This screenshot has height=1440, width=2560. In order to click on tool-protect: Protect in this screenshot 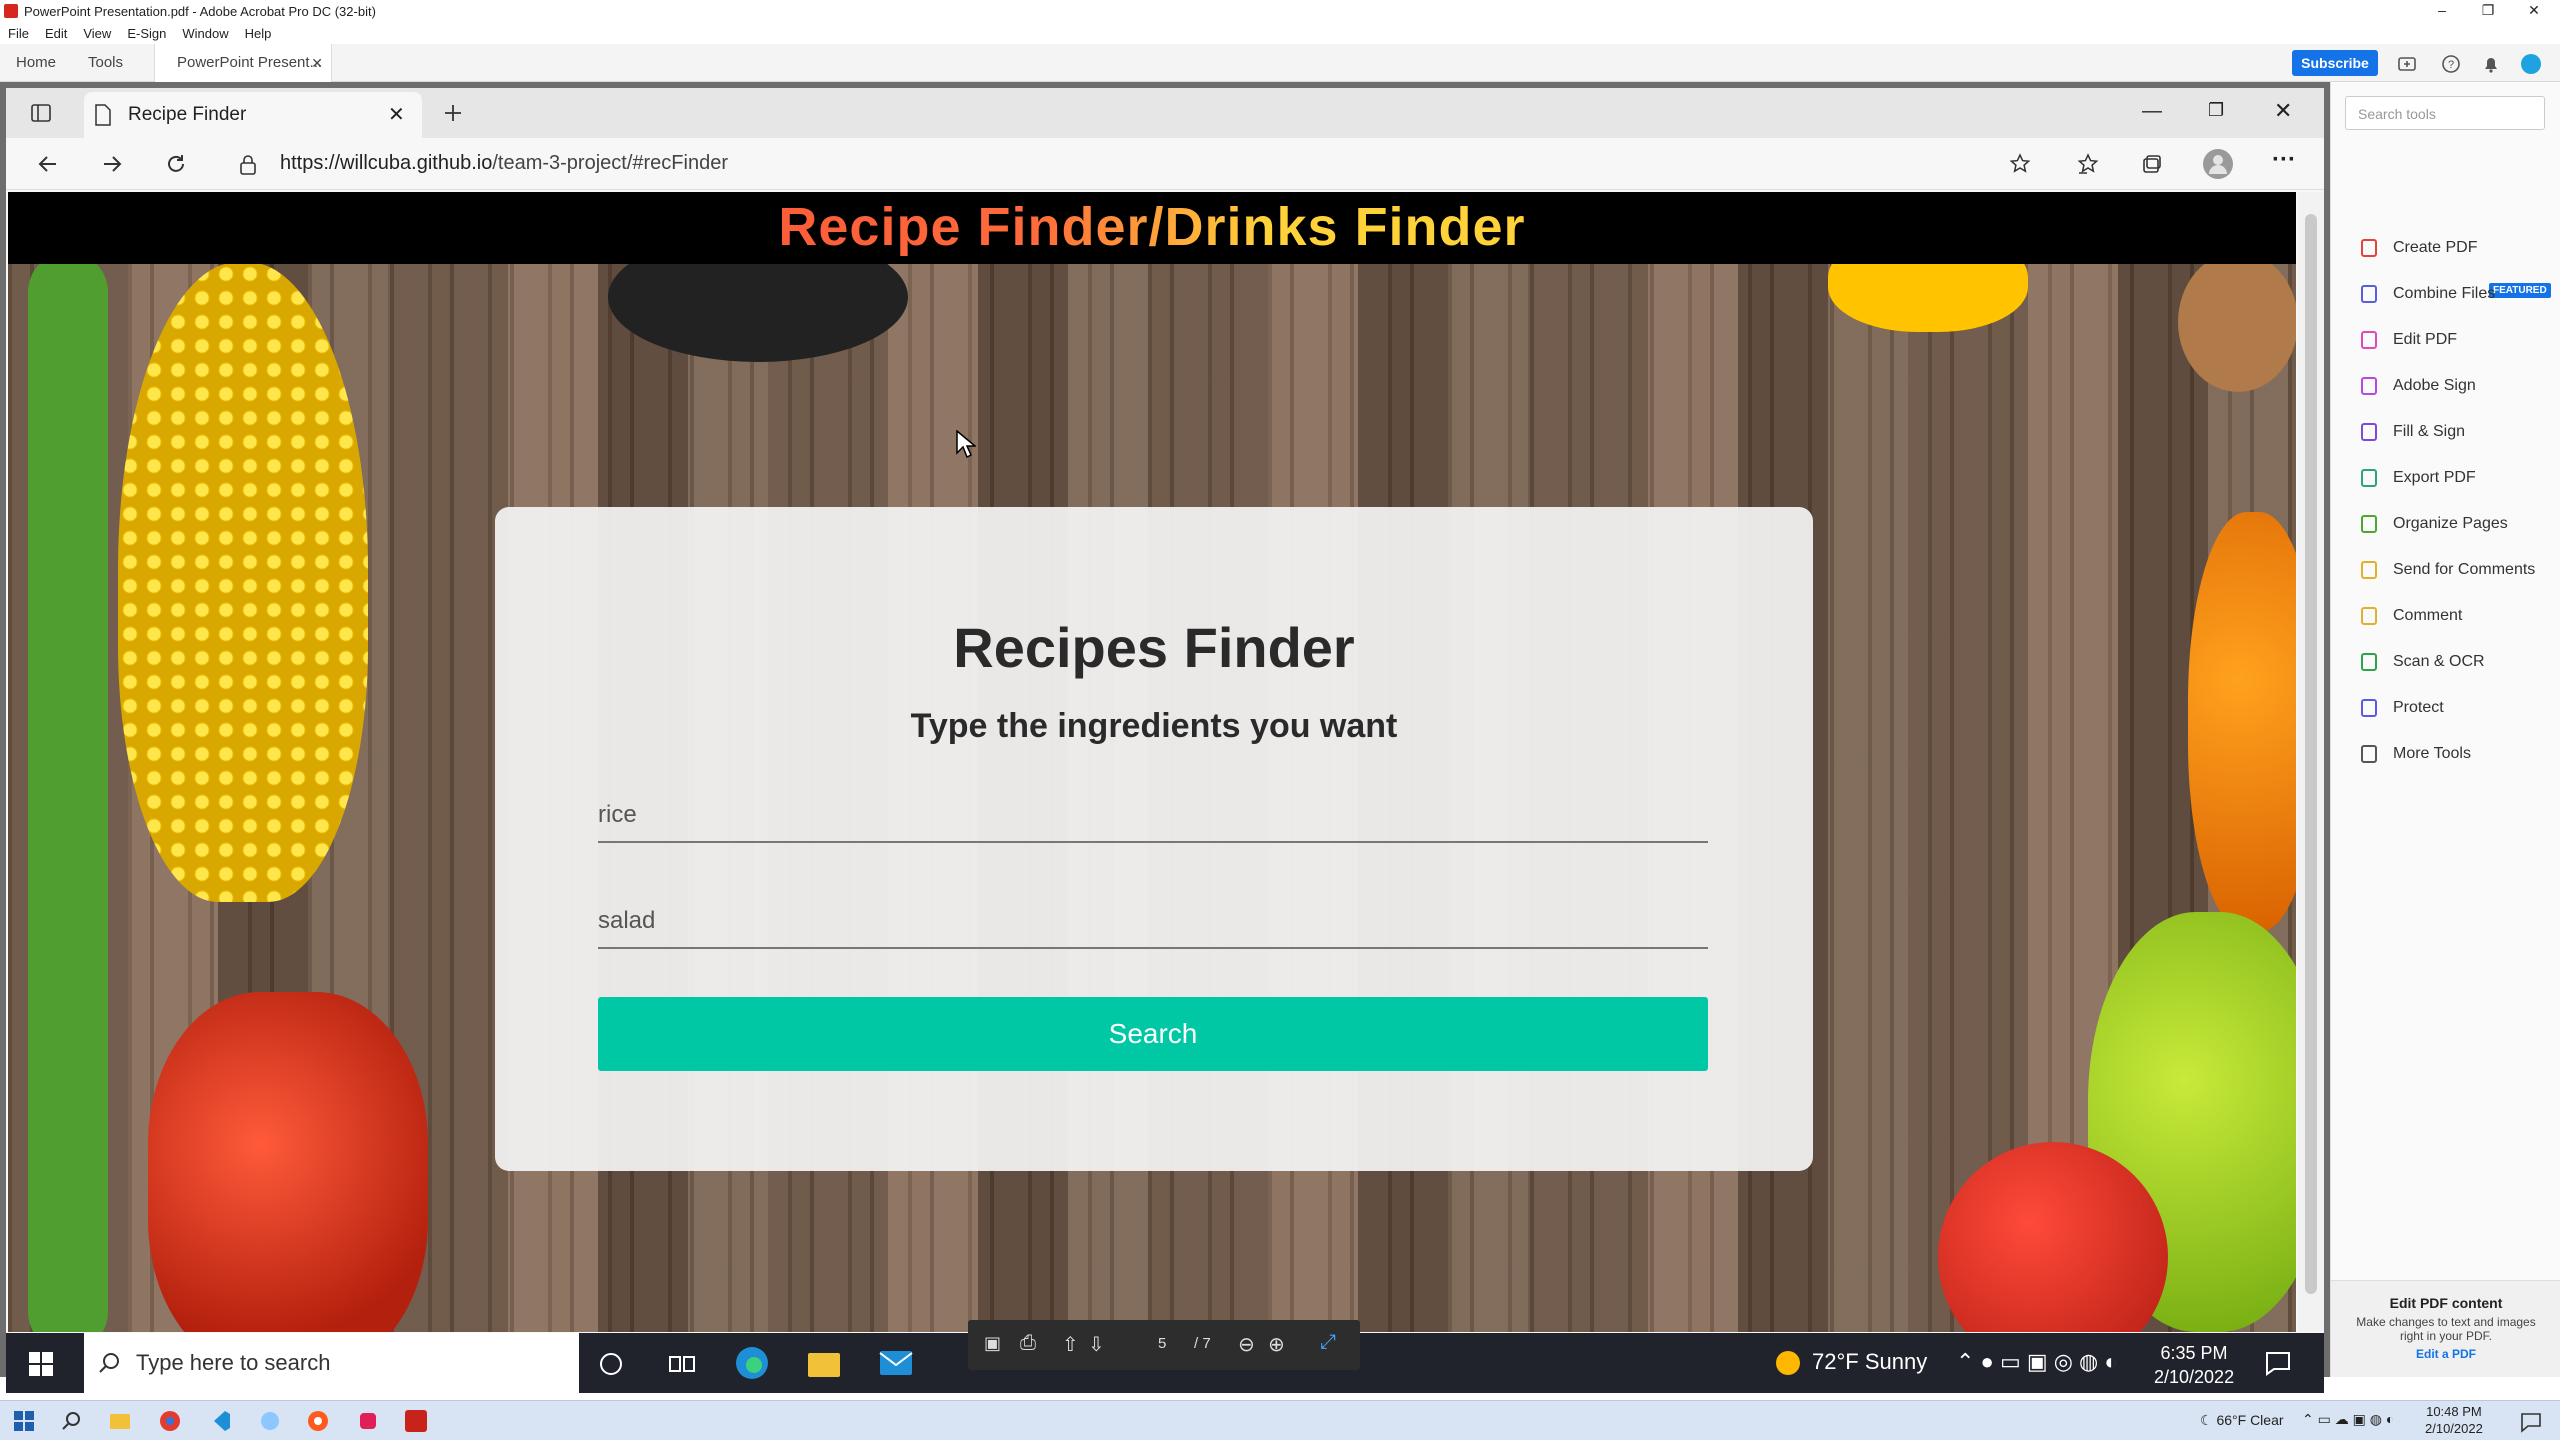, I will do `click(2401, 708)`.